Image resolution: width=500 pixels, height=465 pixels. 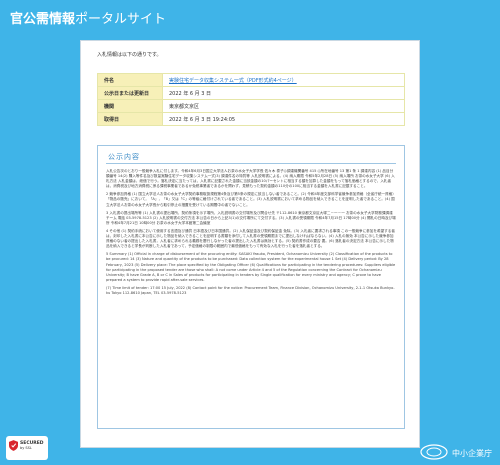 I want to click on site-title-rest: ポータルサイト, so click(x=121, y=19).